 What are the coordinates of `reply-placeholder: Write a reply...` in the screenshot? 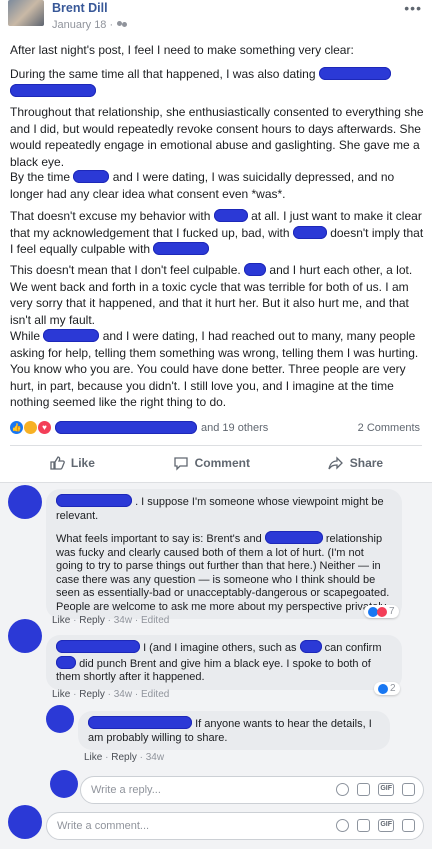 It's located at (126, 790).